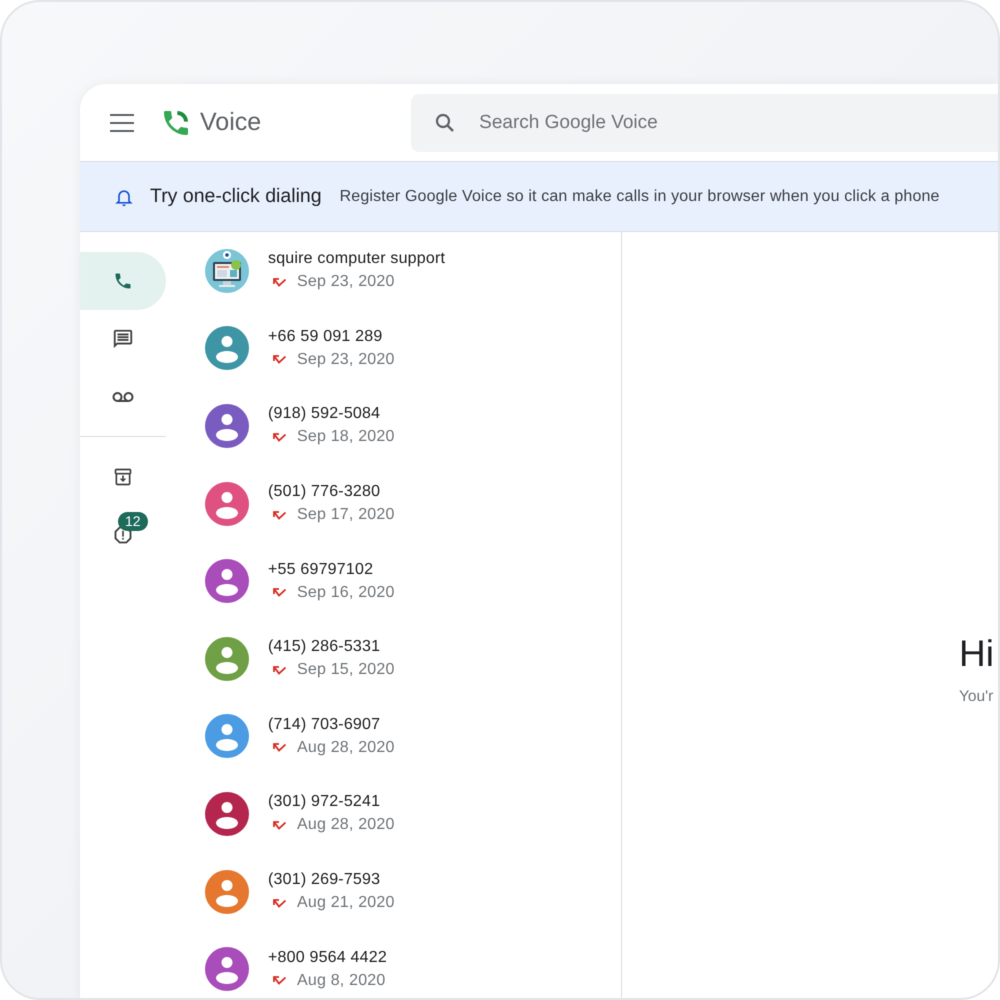 This screenshot has width=1000, height=1000. I want to click on caller-name: (301) 972-5241, so click(325, 802).